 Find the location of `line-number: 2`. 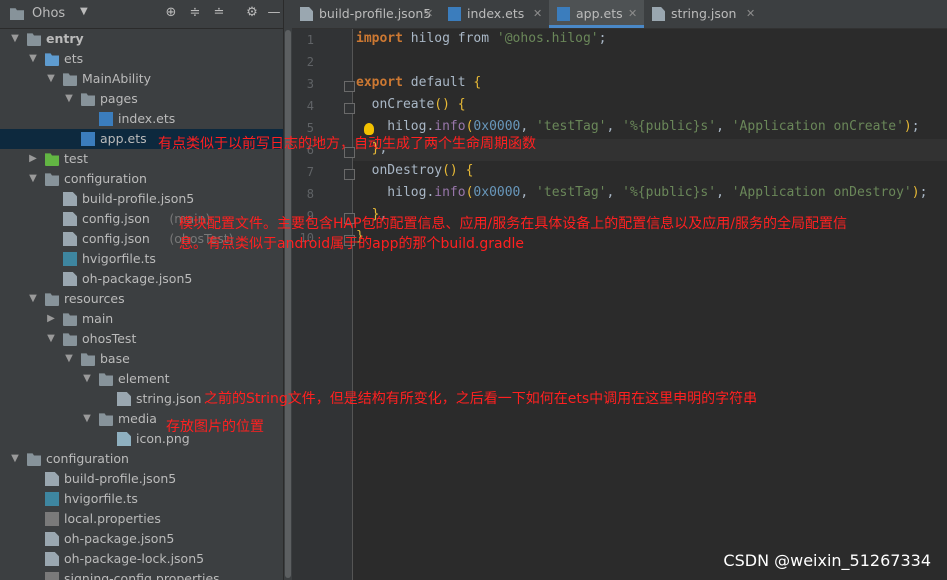

line-number: 2 is located at coordinates (310, 62).